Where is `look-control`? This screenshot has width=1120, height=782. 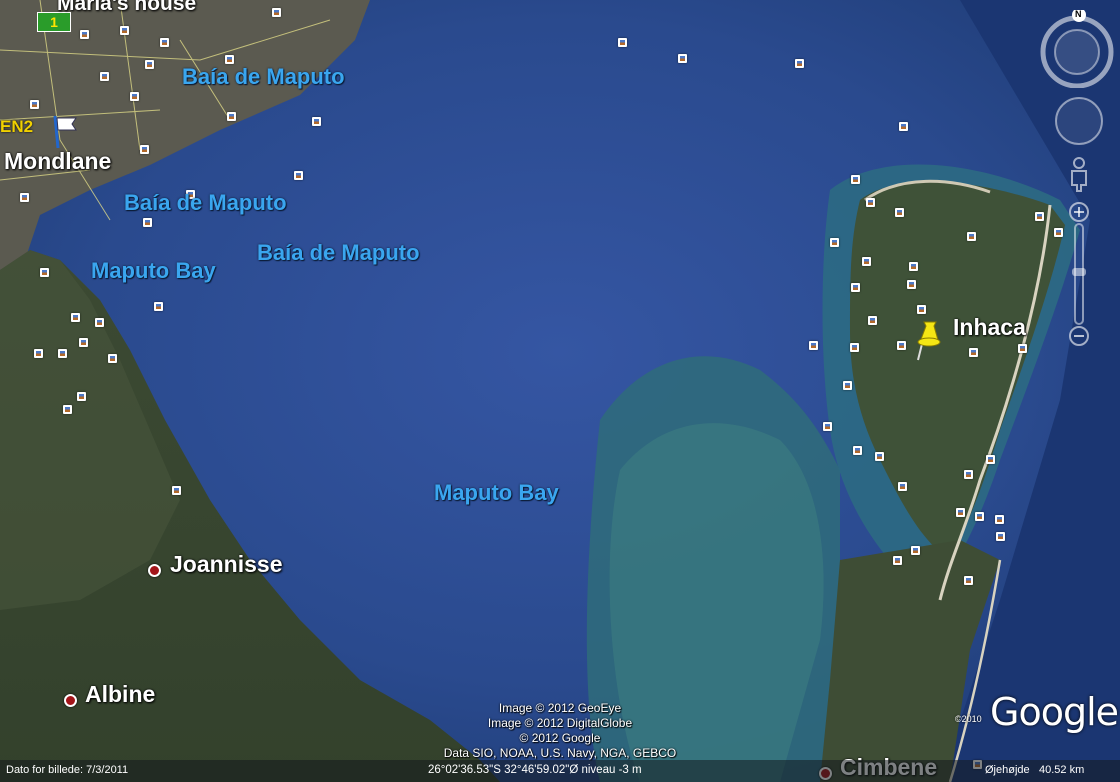
look-control is located at coordinates (1079, 123).